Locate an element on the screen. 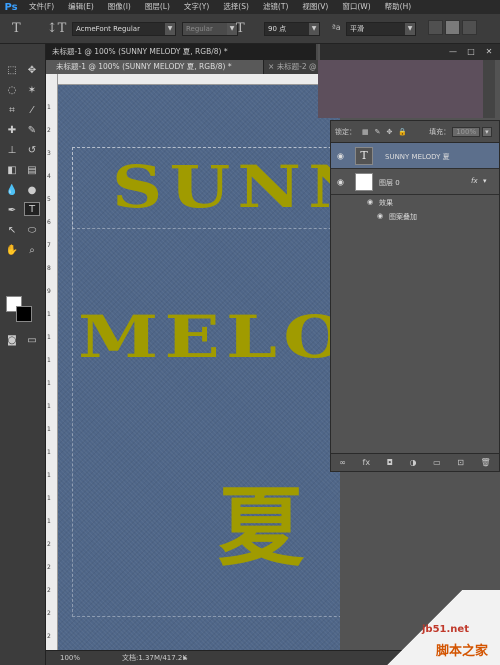  tab-close-icon: × is located at coordinates (271, 66).